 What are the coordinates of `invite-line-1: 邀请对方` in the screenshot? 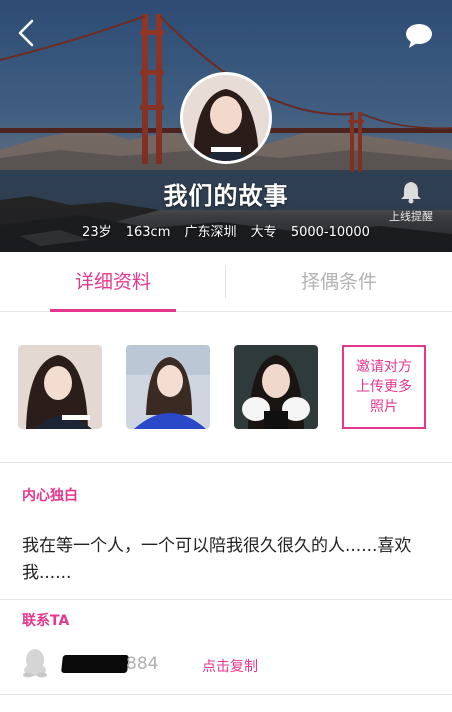 It's located at (384, 367).